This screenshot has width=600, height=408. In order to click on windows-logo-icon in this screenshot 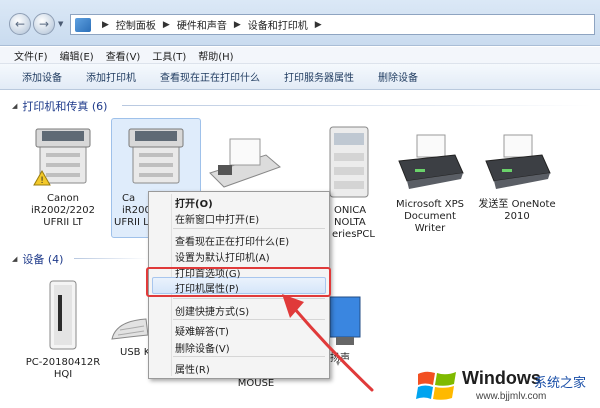, I will do `click(436, 385)`.